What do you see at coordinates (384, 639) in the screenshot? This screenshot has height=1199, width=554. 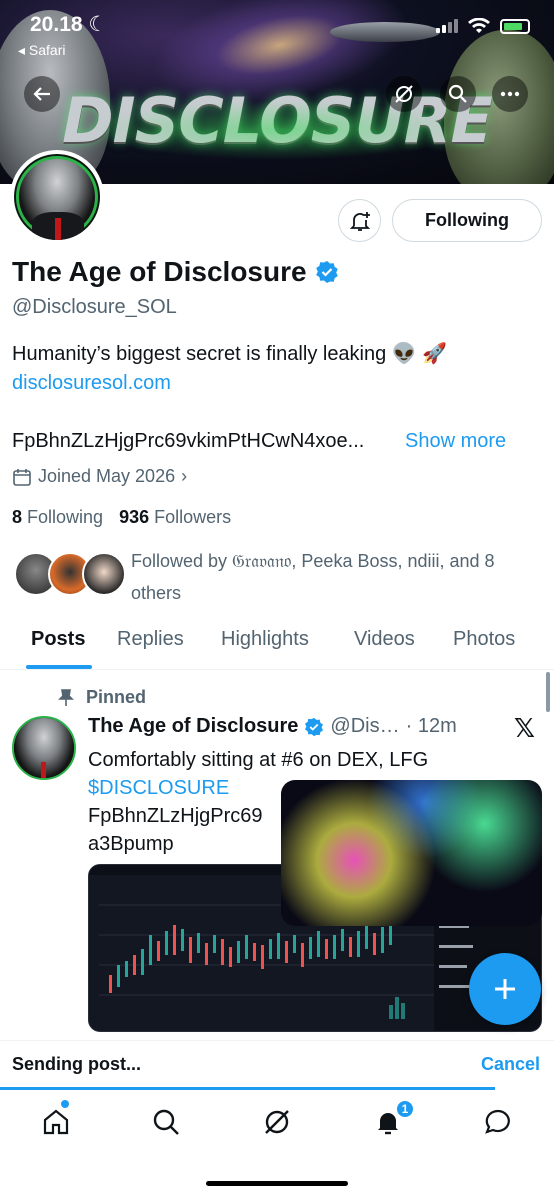 I see `tab-videos: Videos` at bounding box center [384, 639].